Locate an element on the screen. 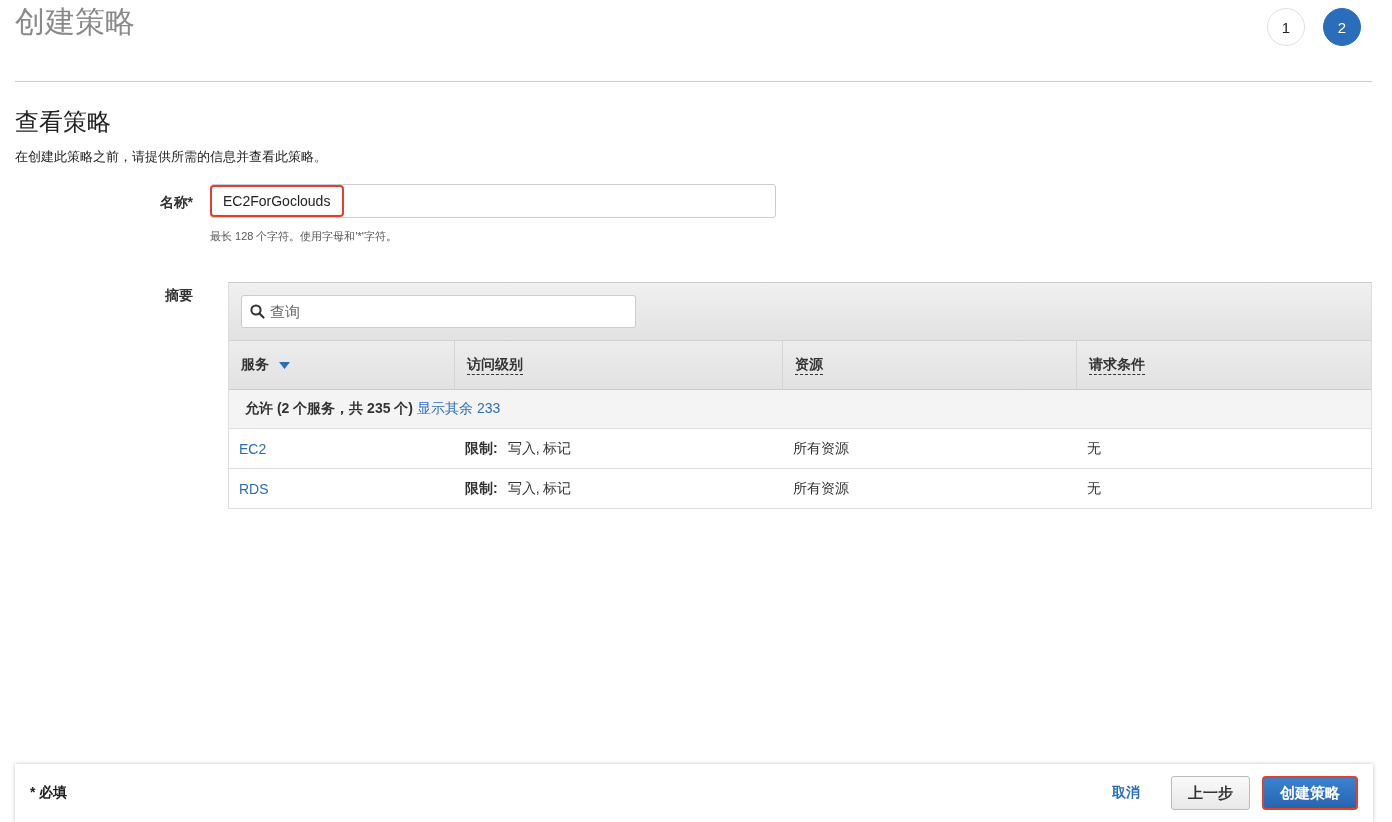  group-label: 允许 (2 个服务，共 235 个) is located at coordinates (329, 409).